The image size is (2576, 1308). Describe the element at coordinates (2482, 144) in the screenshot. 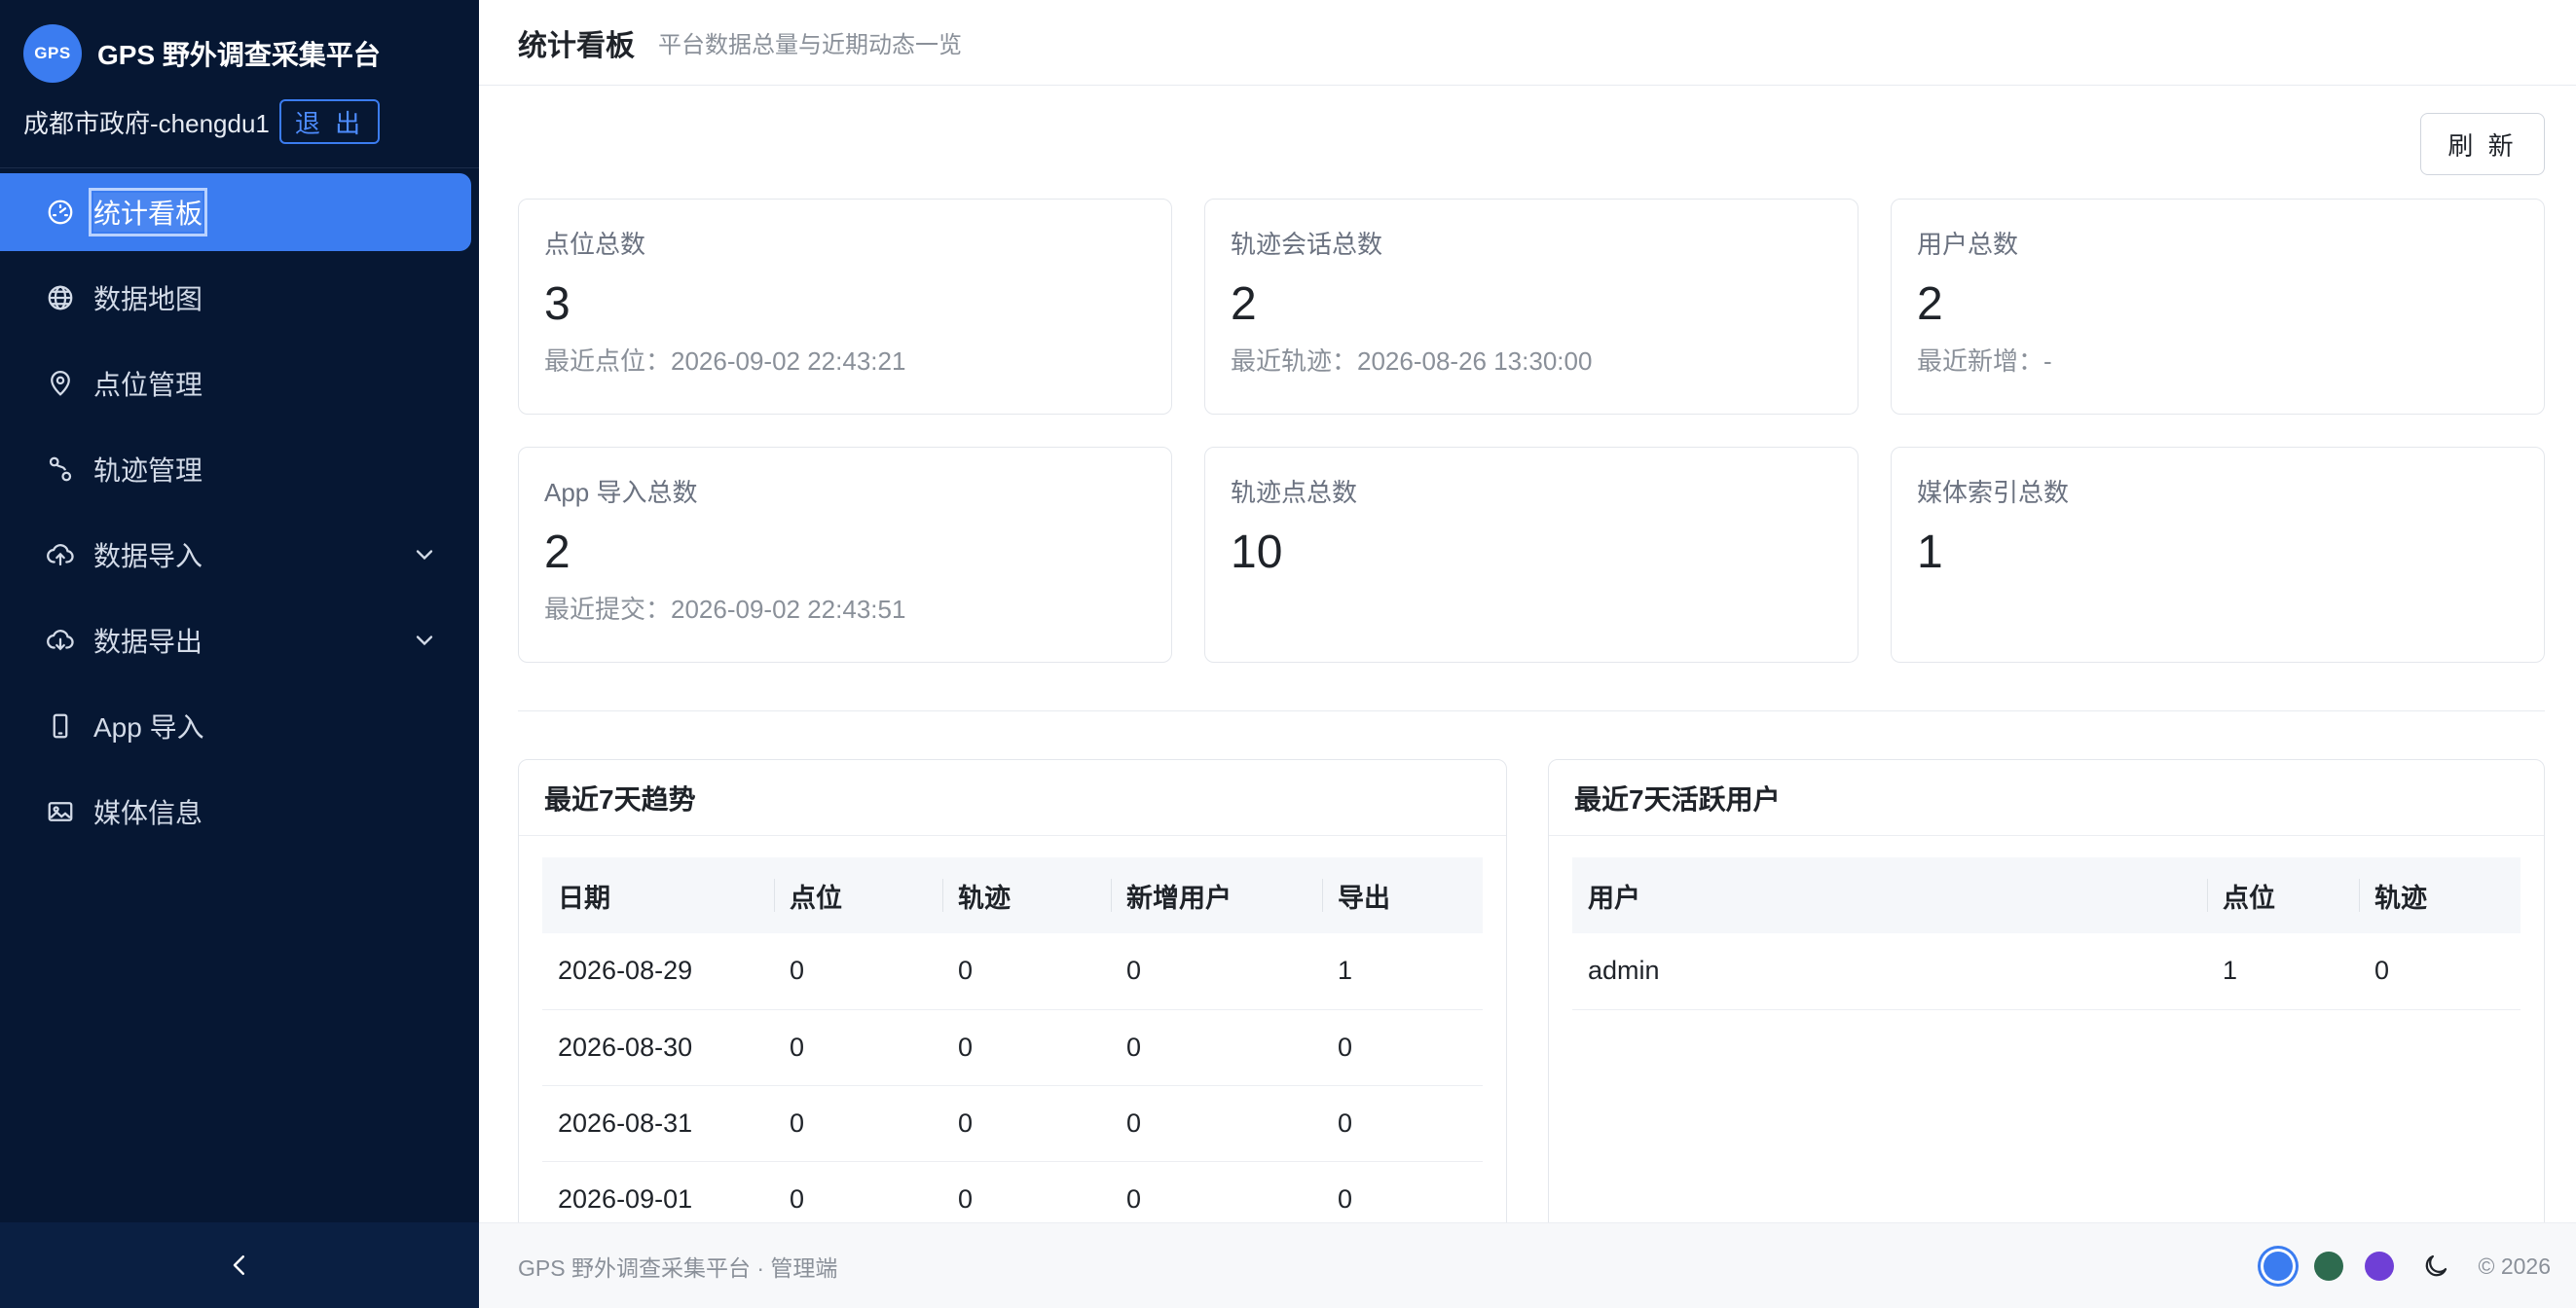

I see `refresh-button: 刷 新` at that location.